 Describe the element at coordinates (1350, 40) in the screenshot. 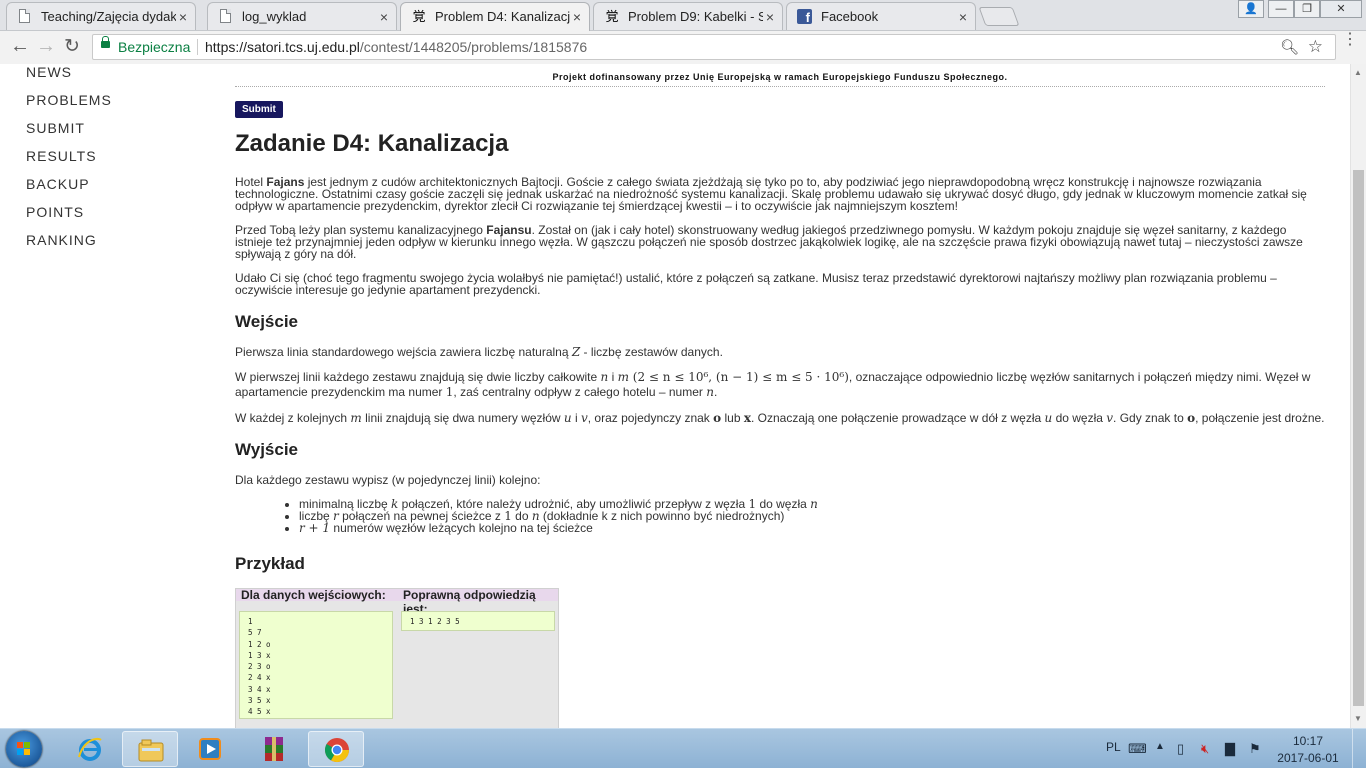

I see `chrome-menu-icon: ⋮` at that location.